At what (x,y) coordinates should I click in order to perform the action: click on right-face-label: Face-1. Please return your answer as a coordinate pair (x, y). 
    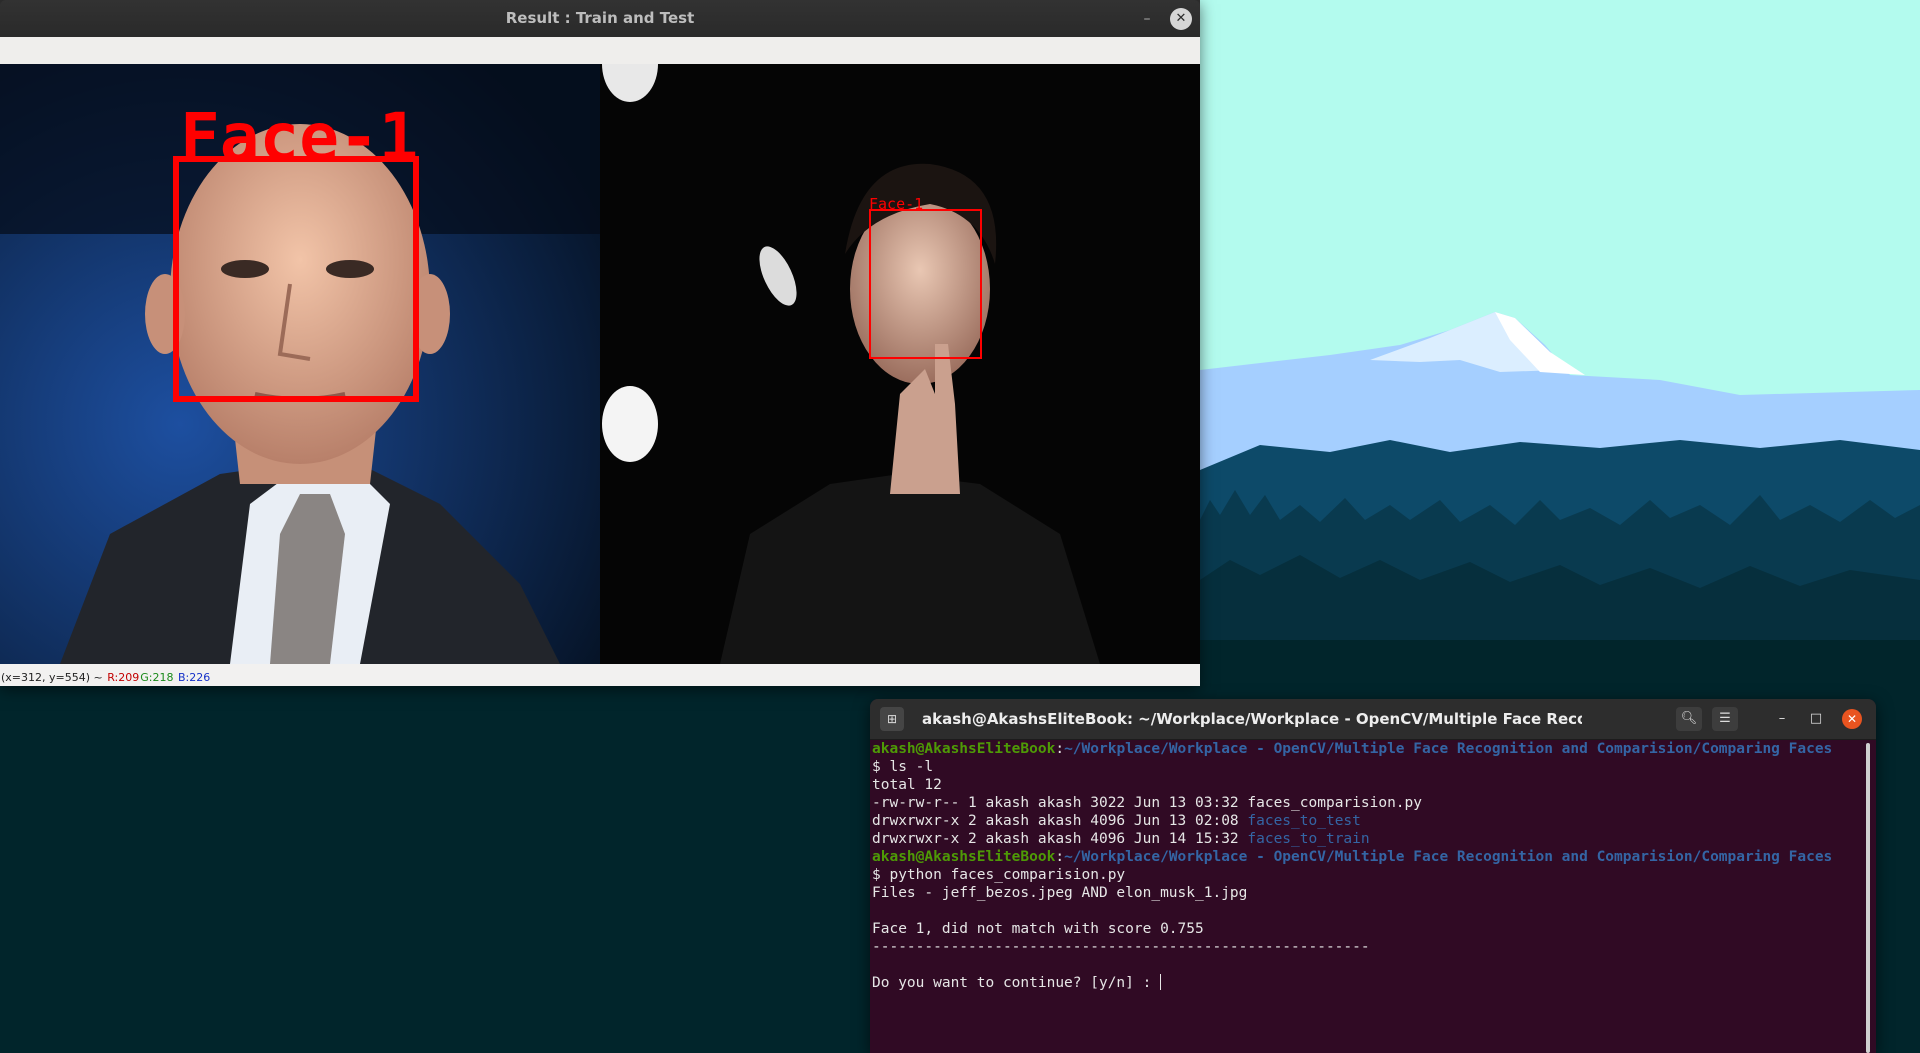
    Looking at the image, I should click on (896, 204).